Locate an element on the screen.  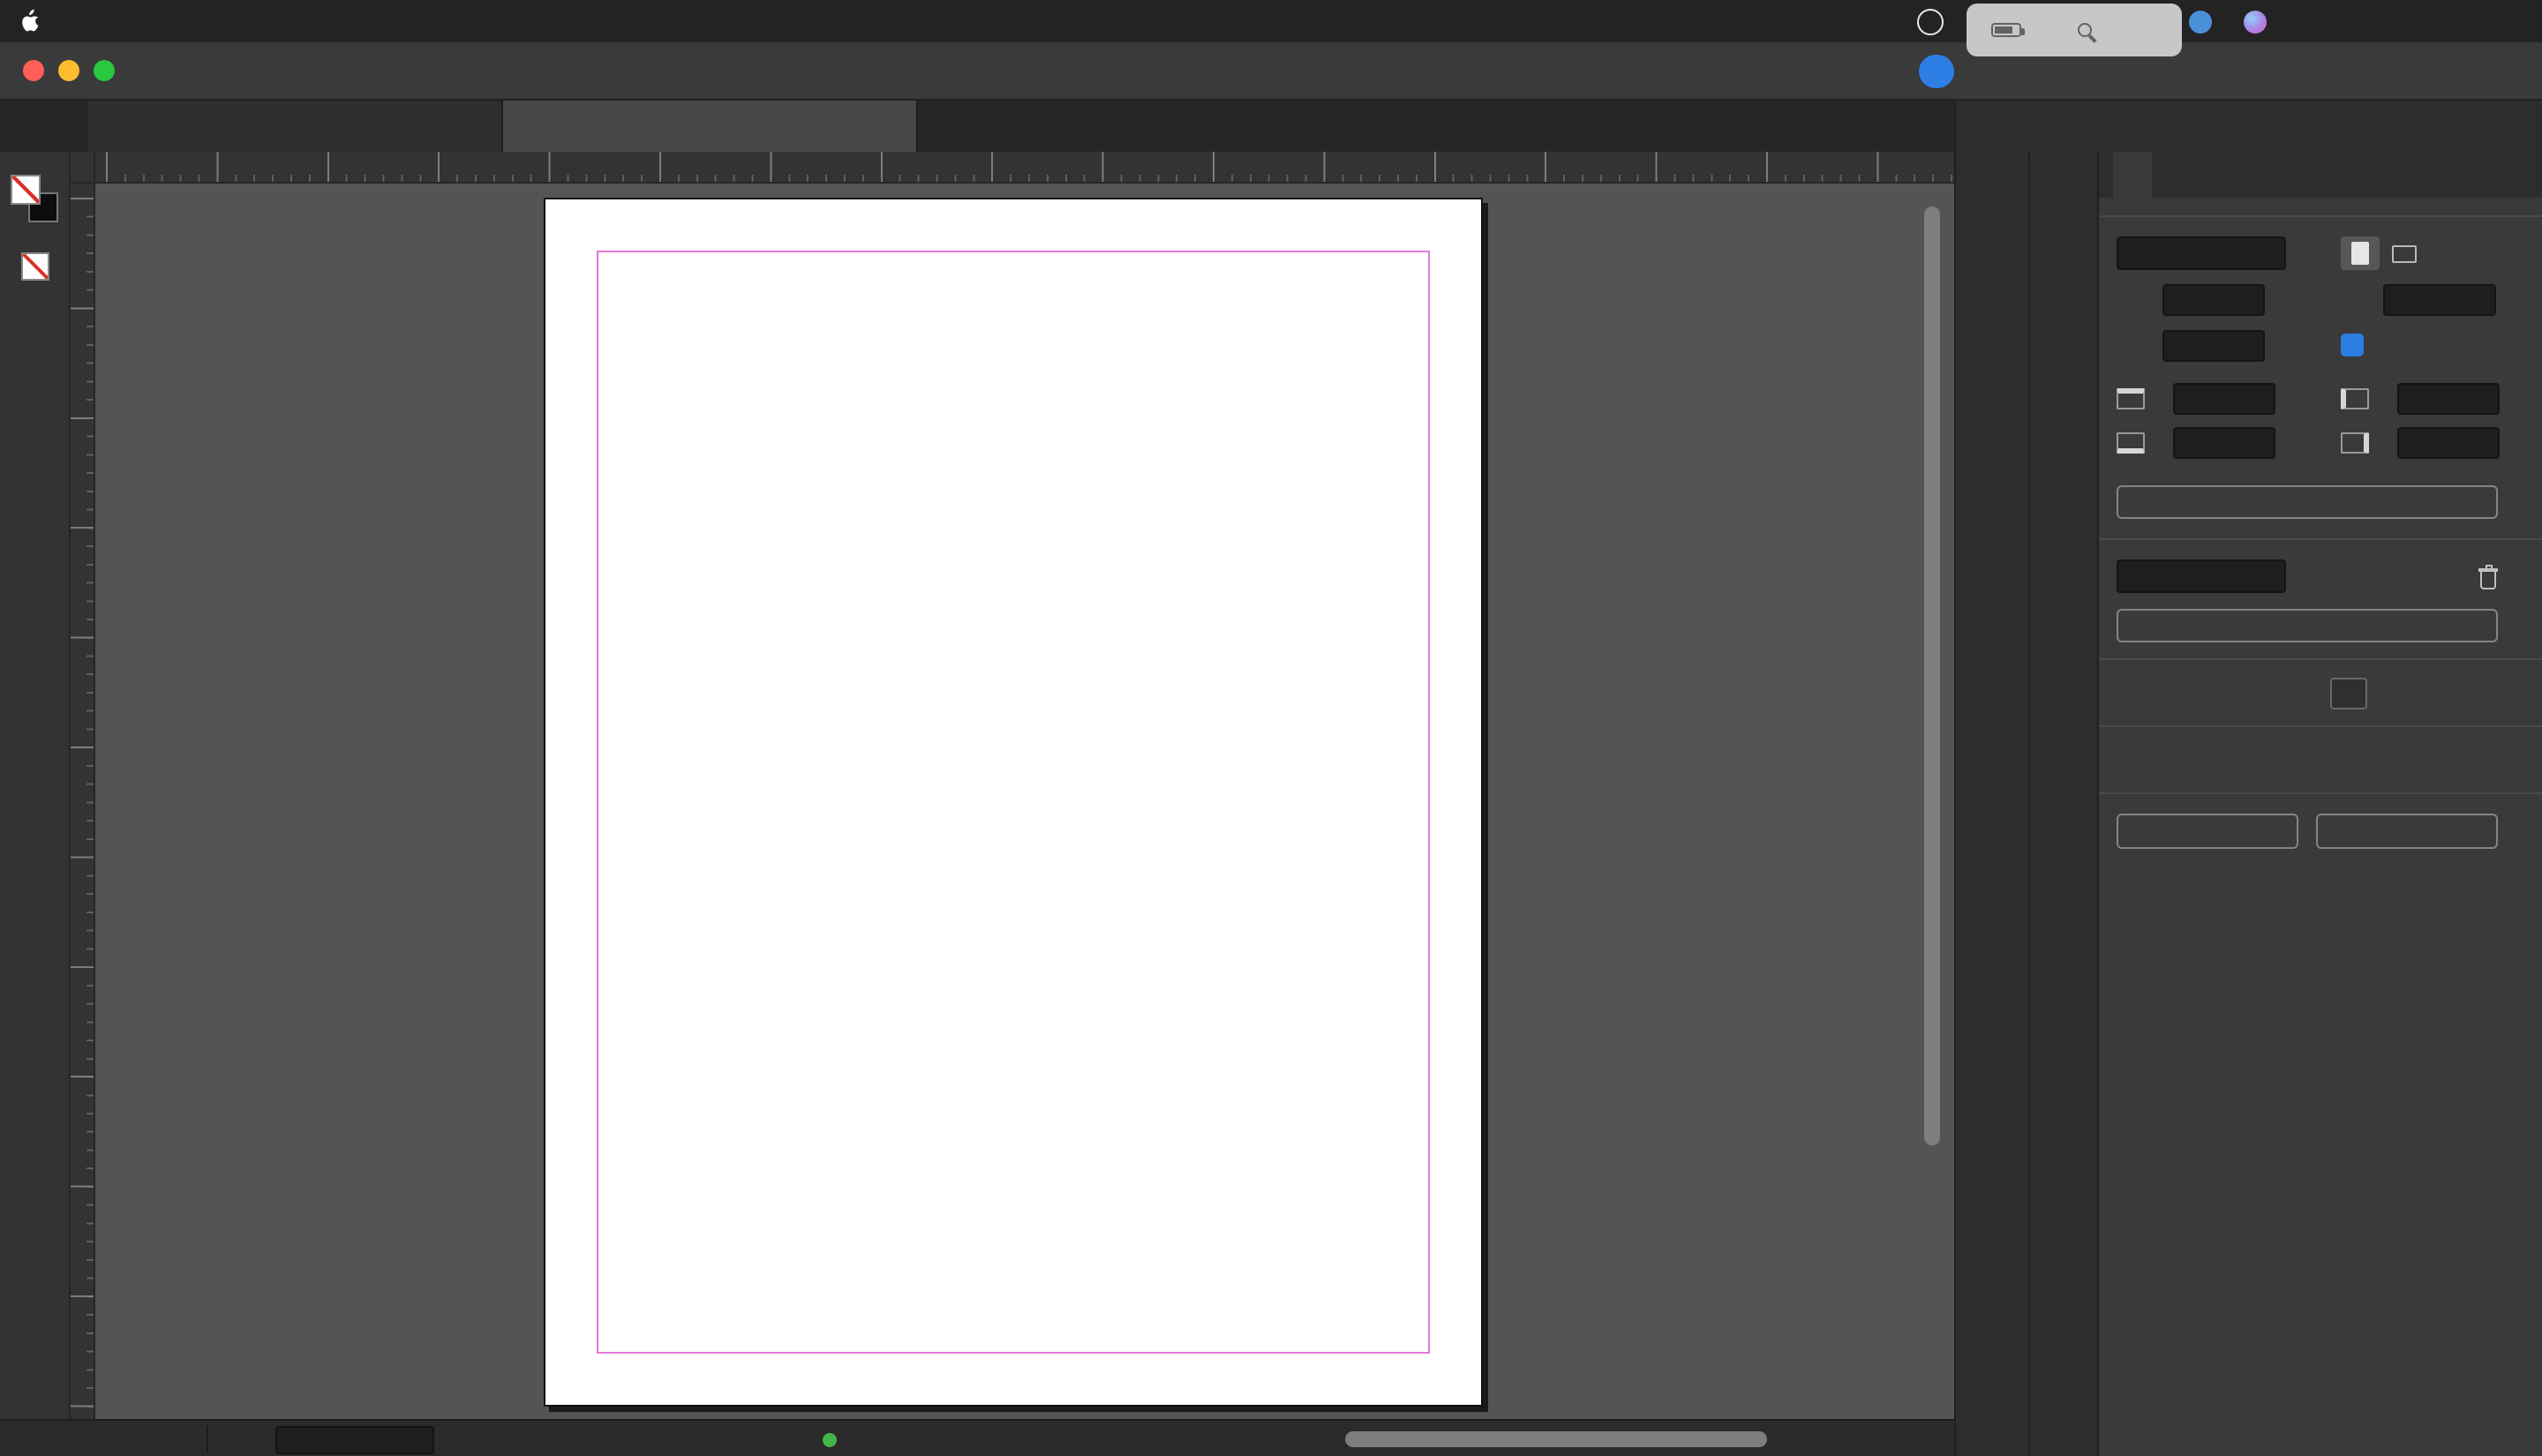
zoom-level-dropdown is located at coordinates (106, 1438).